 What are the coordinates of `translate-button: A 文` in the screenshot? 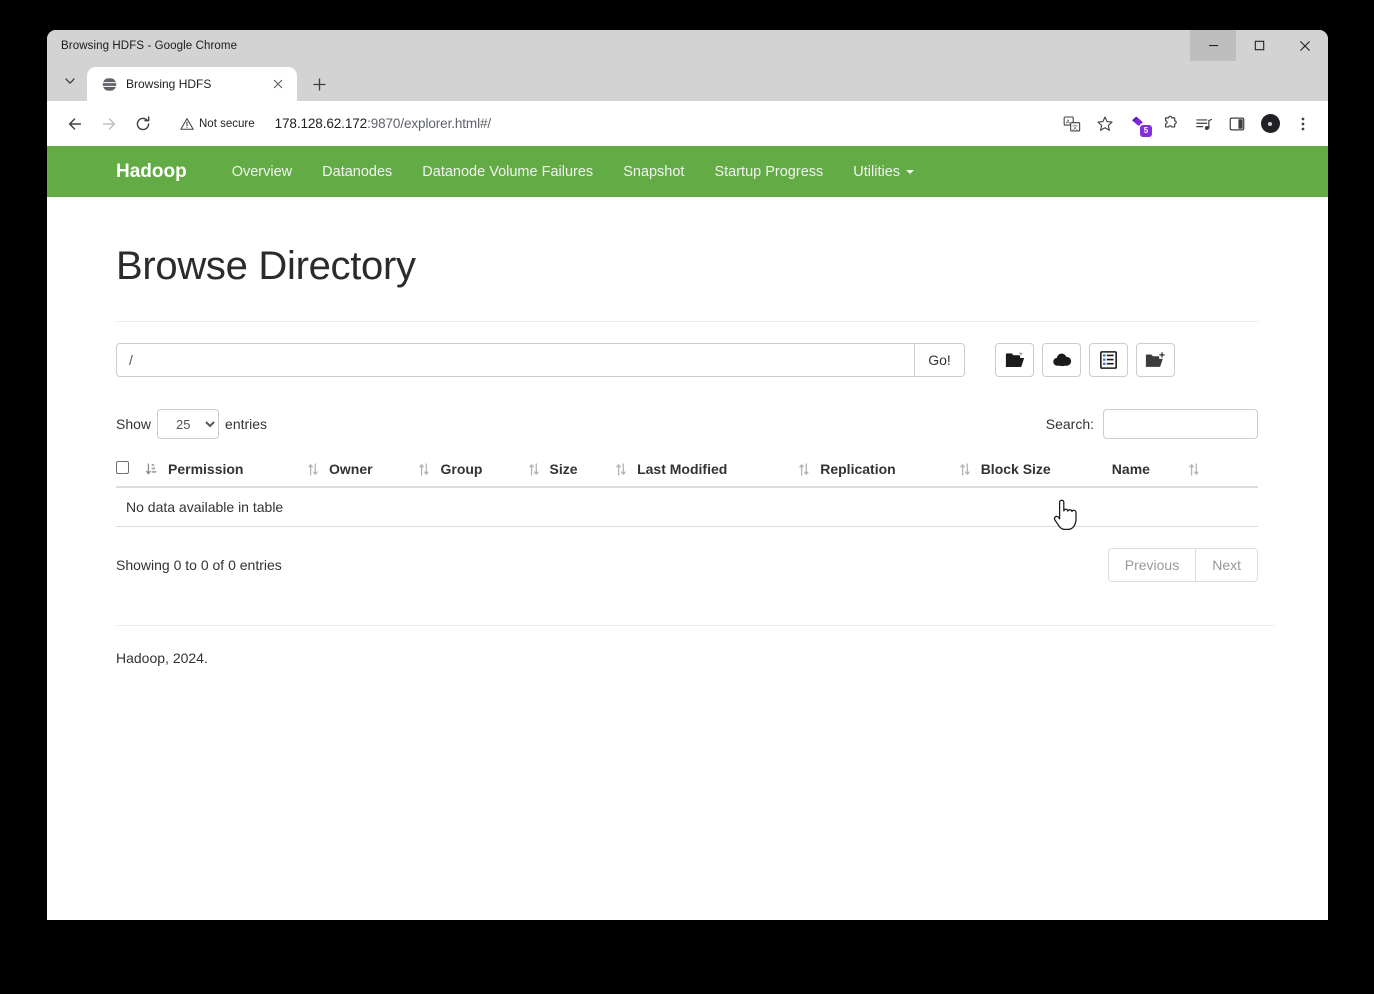 It's located at (1072, 124).